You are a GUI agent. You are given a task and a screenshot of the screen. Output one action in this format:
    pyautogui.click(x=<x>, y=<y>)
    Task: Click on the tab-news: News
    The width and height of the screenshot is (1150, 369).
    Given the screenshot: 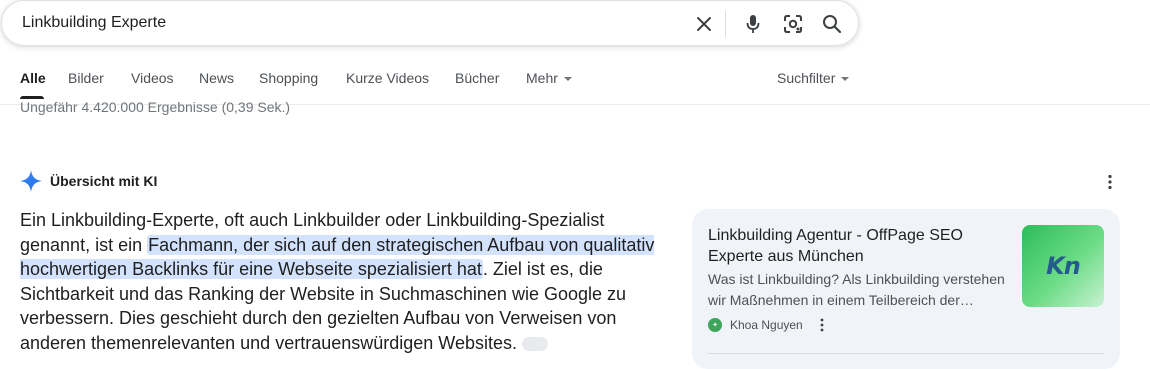 What is the action you would take?
    pyautogui.click(x=216, y=78)
    